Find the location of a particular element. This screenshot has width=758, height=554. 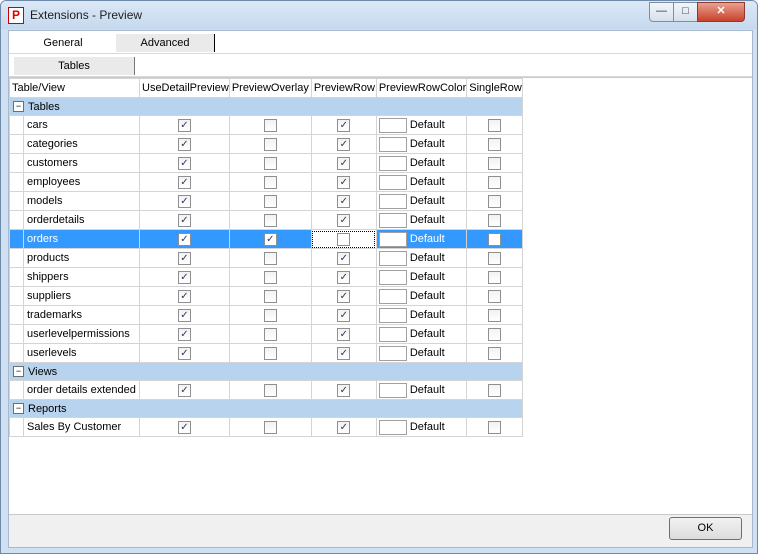

row-name: models is located at coordinates (81, 201).